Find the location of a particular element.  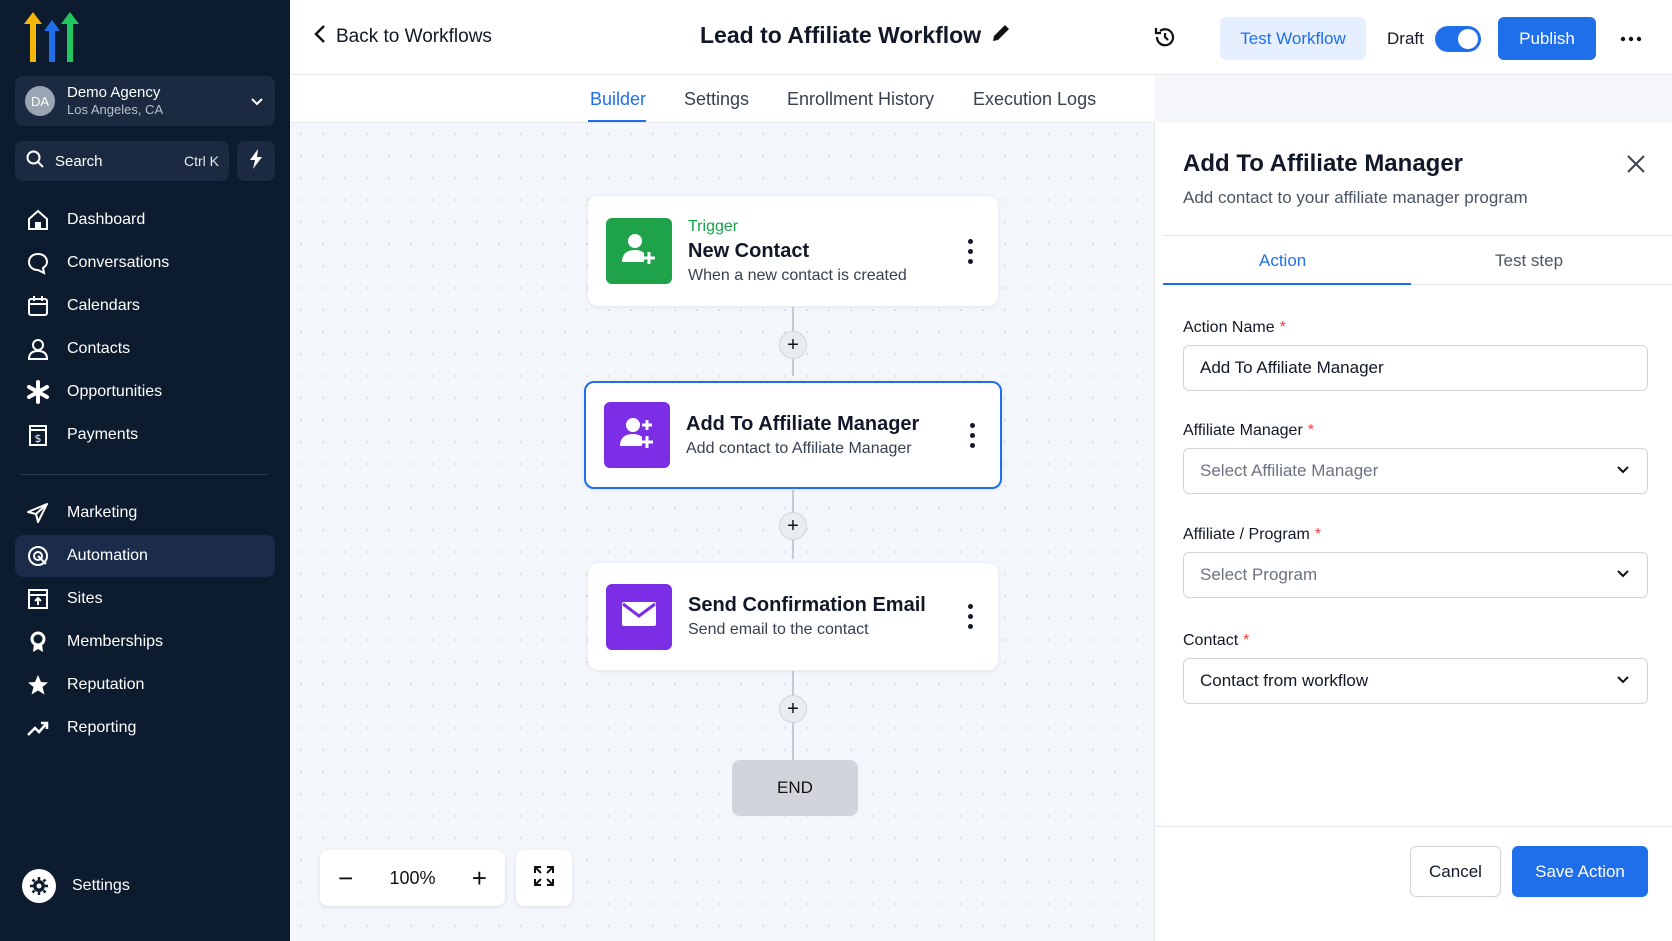

zoom-control: − 100% + is located at coordinates (412, 878).